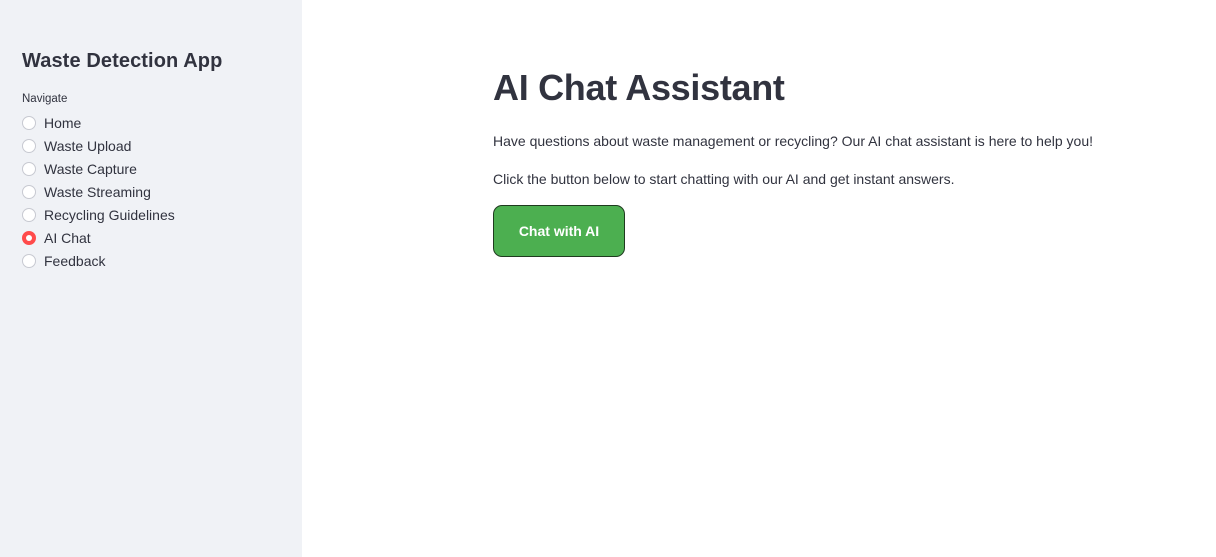  What do you see at coordinates (122, 61) in the screenshot?
I see `sidebar-title: Waste Detection App` at bounding box center [122, 61].